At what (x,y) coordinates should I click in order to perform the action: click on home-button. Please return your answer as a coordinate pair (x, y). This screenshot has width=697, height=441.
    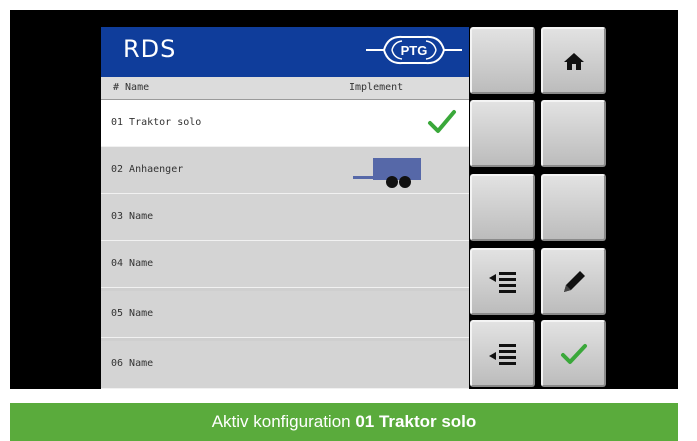
    Looking at the image, I should click on (573, 60).